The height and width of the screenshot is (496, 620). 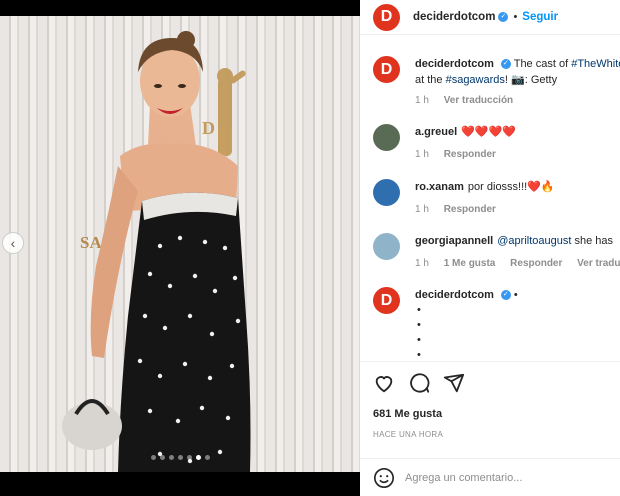 I want to click on comment-username: a.greuel, so click(x=436, y=132).